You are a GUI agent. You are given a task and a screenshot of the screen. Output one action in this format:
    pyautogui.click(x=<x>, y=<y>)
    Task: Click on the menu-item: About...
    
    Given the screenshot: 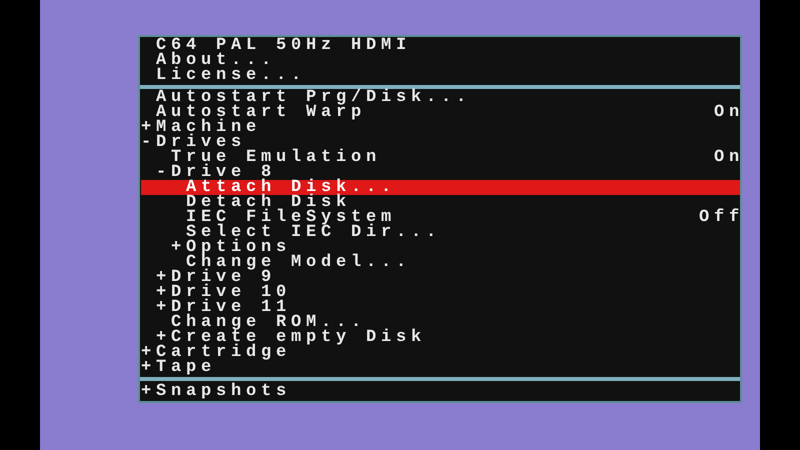 What is the action you would take?
    pyautogui.click(x=440, y=60)
    